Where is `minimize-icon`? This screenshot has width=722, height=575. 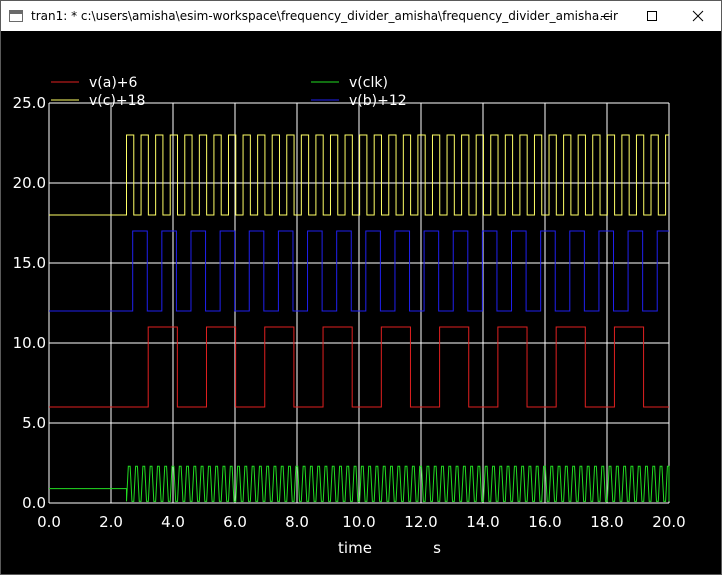
minimize-icon is located at coordinates (606, 16).